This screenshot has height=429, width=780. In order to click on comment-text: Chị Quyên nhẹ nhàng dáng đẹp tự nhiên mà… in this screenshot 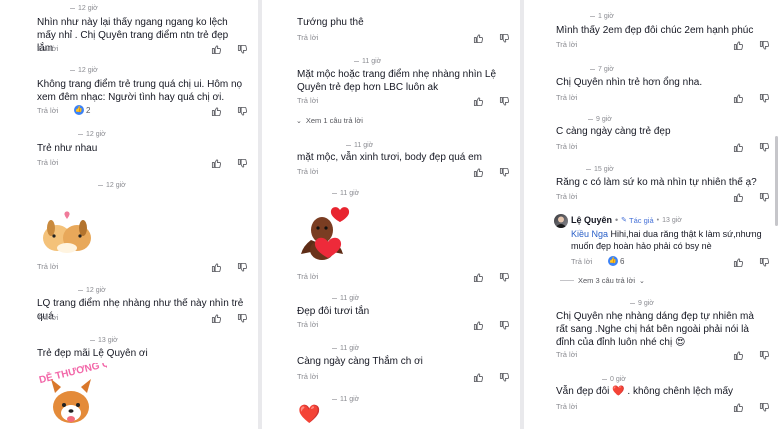, I will do `click(655, 329)`.